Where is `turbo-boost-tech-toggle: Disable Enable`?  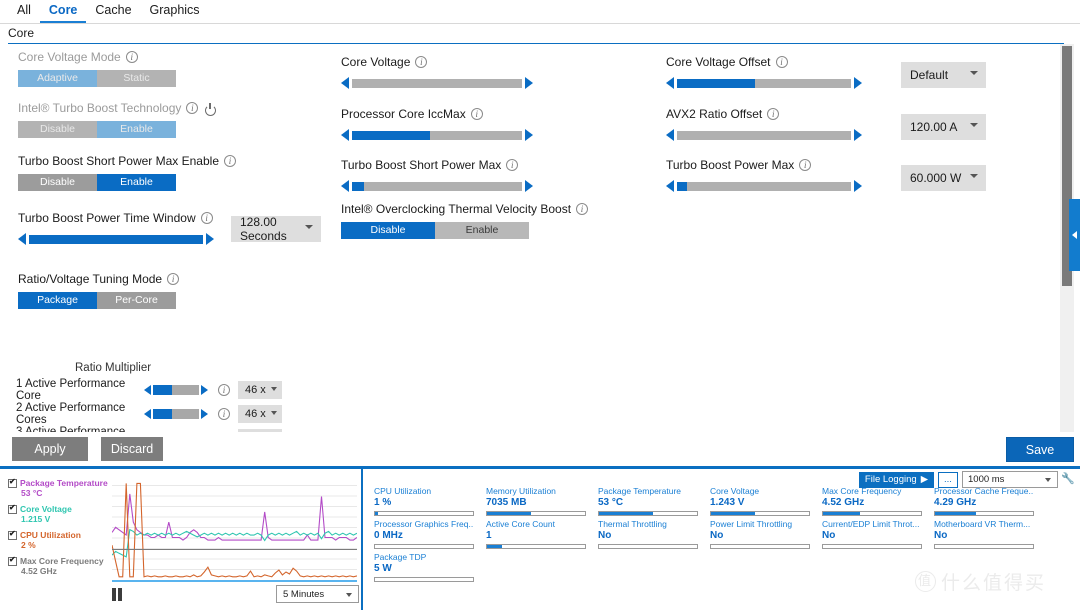 turbo-boost-tech-toggle: Disable Enable is located at coordinates (97, 129).